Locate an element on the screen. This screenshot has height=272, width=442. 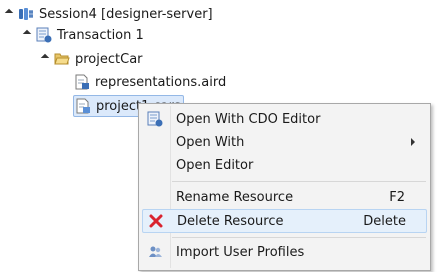
menu-item-delete-resource: Delete Resource Delete is located at coordinates (284, 221).